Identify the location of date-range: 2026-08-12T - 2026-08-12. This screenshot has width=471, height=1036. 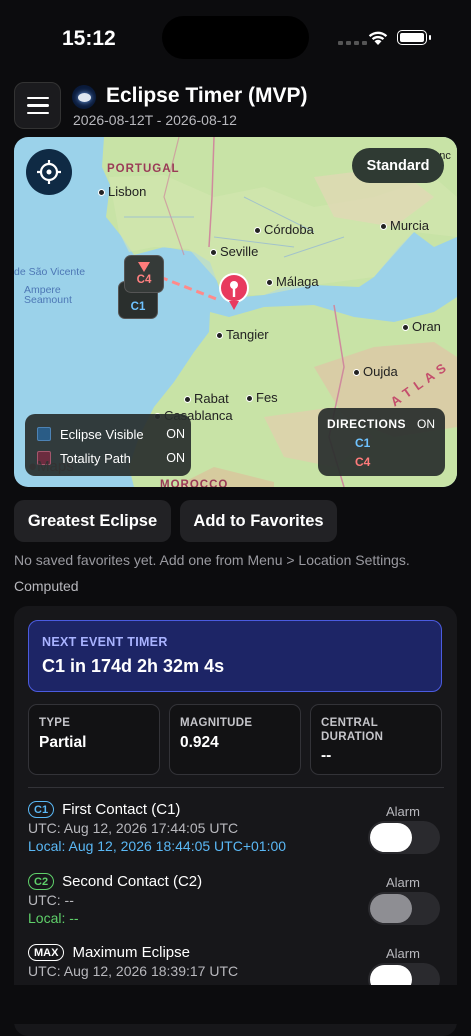
(155, 120).